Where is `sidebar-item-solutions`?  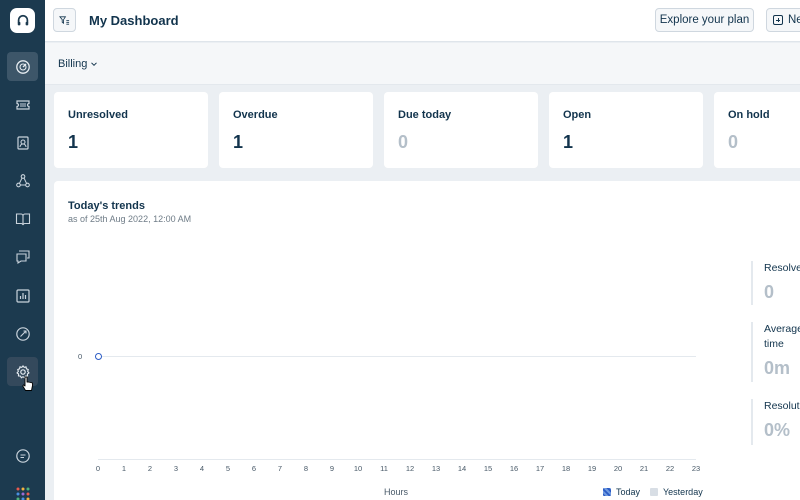
sidebar-item-solutions is located at coordinates (22, 218).